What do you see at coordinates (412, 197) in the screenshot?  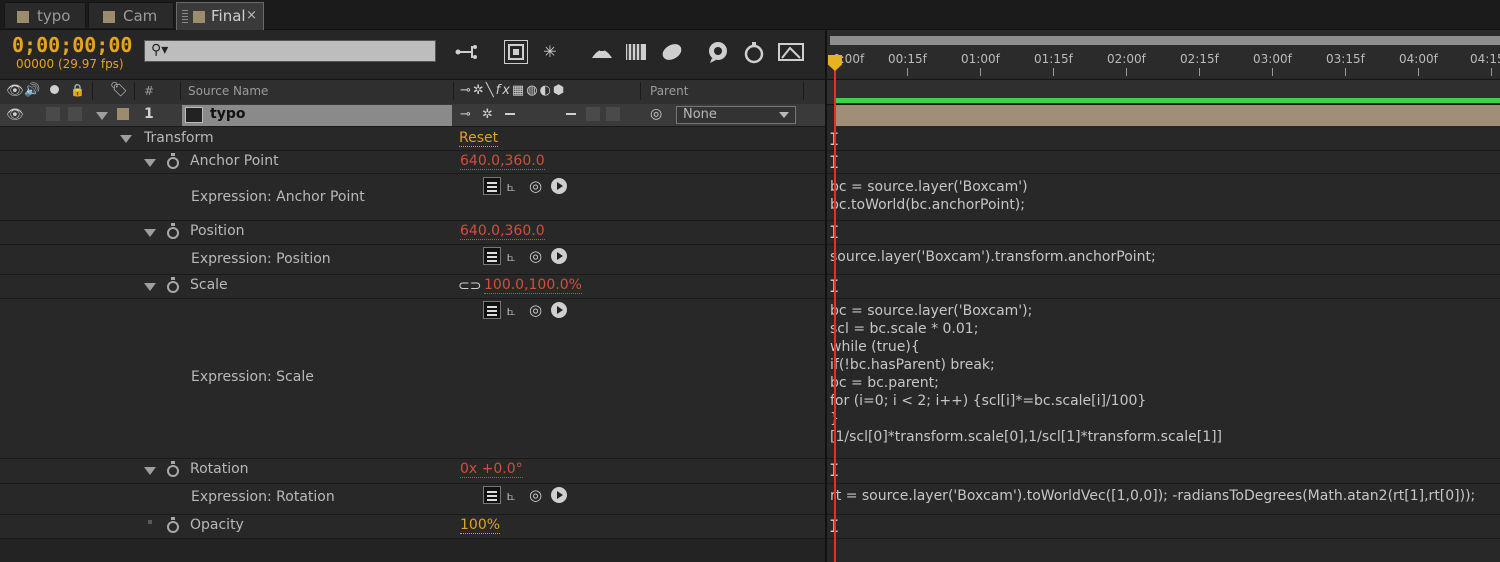 I see `expression-anchor-row` at bounding box center [412, 197].